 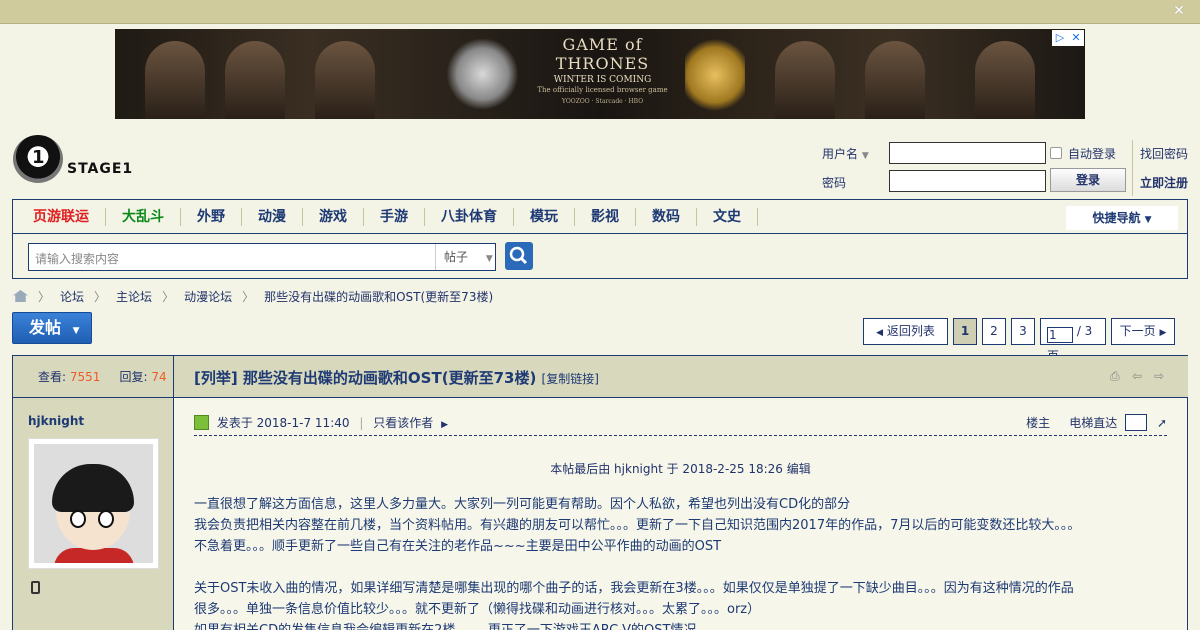 I want to click on post-date: 发表于 2018-1-7 11:40, so click(x=283, y=423).